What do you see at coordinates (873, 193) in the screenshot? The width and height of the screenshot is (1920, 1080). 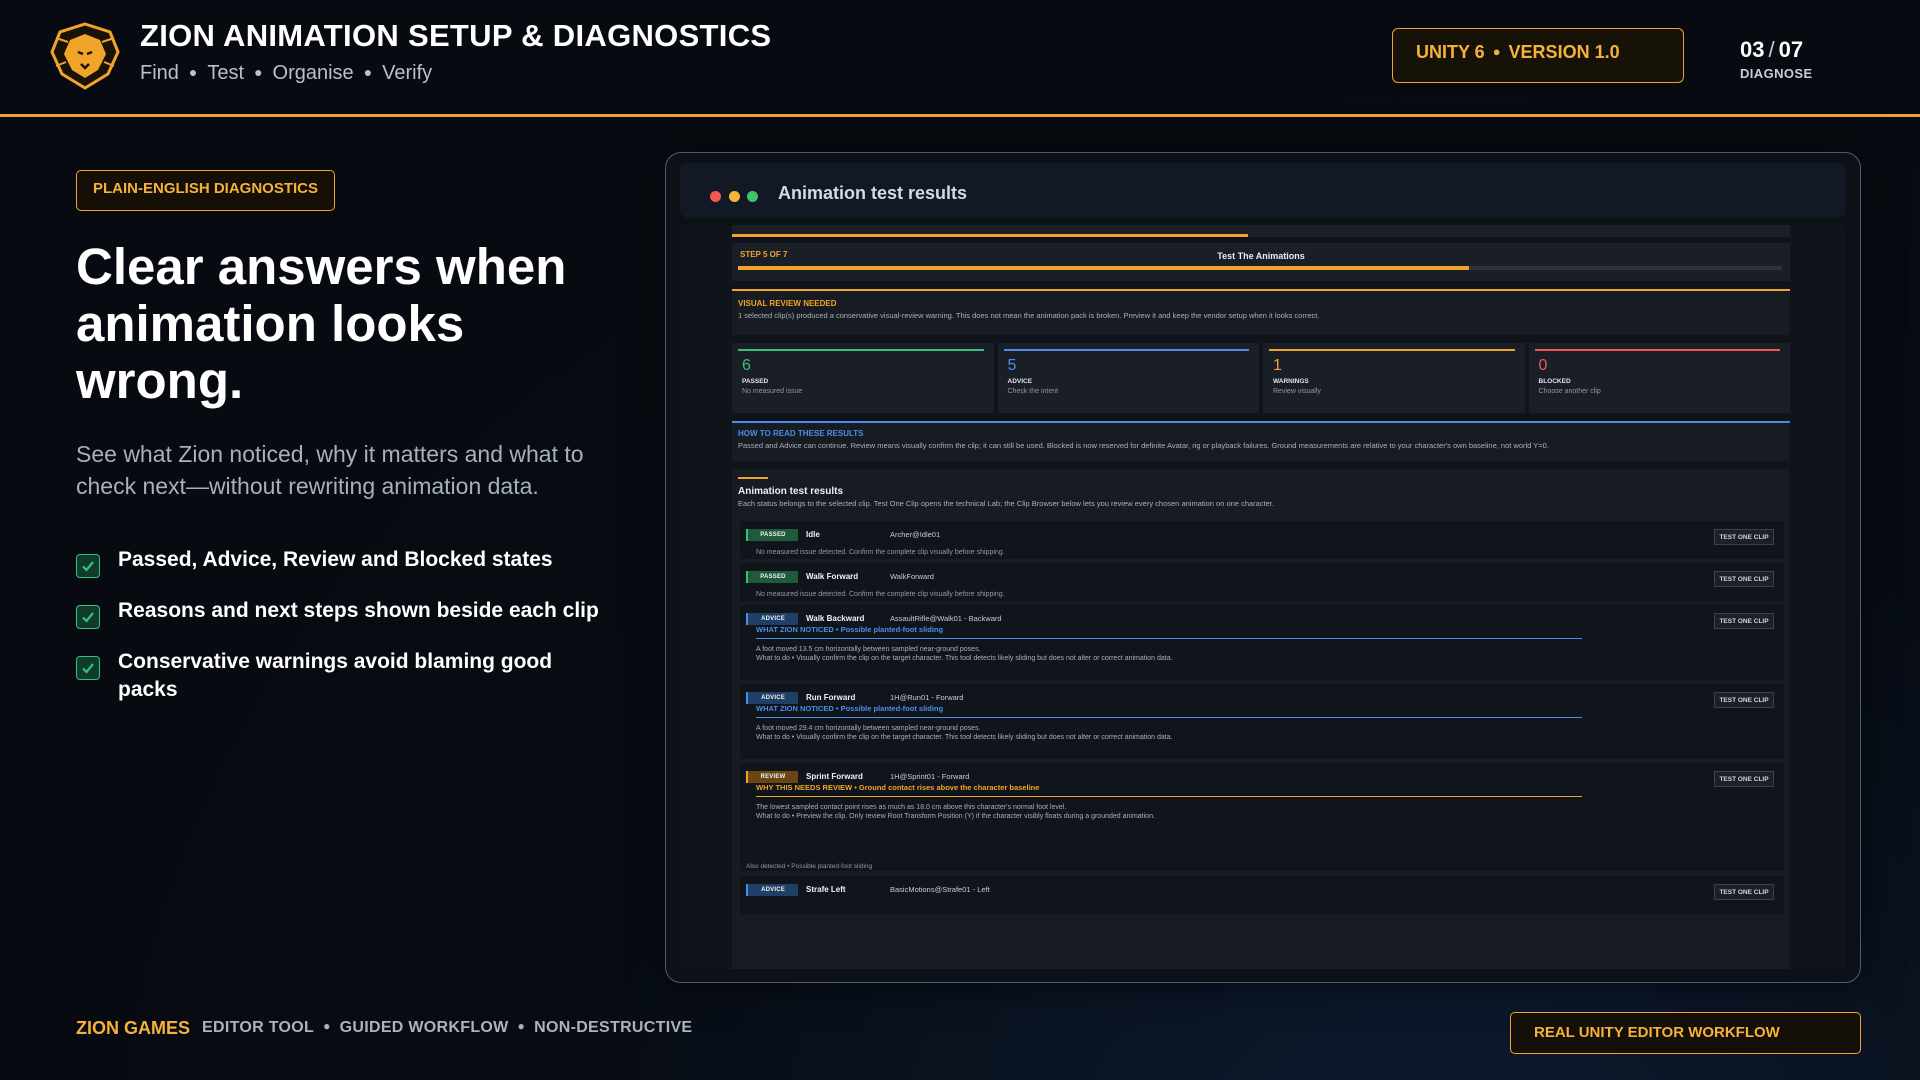 I see `window-title: Animation test results` at bounding box center [873, 193].